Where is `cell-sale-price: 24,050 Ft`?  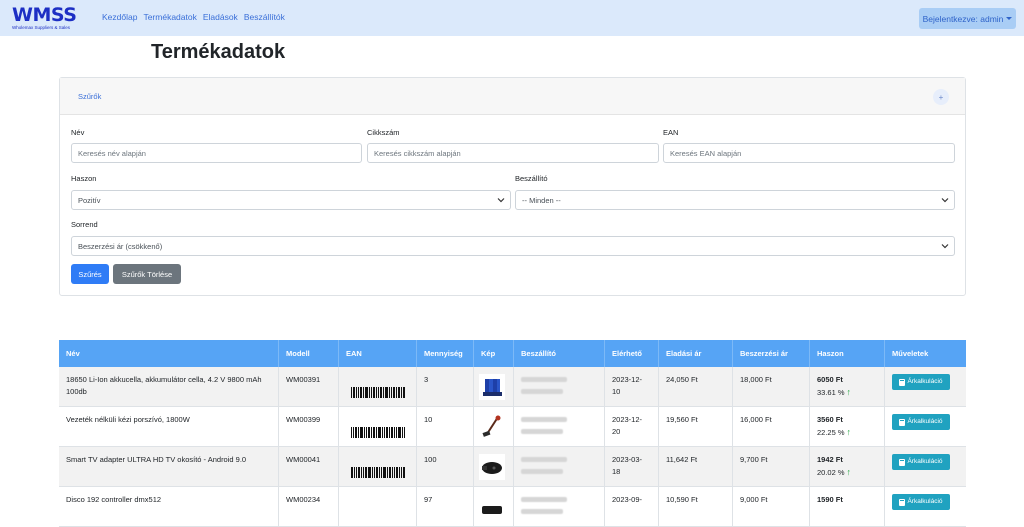
cell-sale-price: 24,050 Ft is located at coordinates (696, 387).